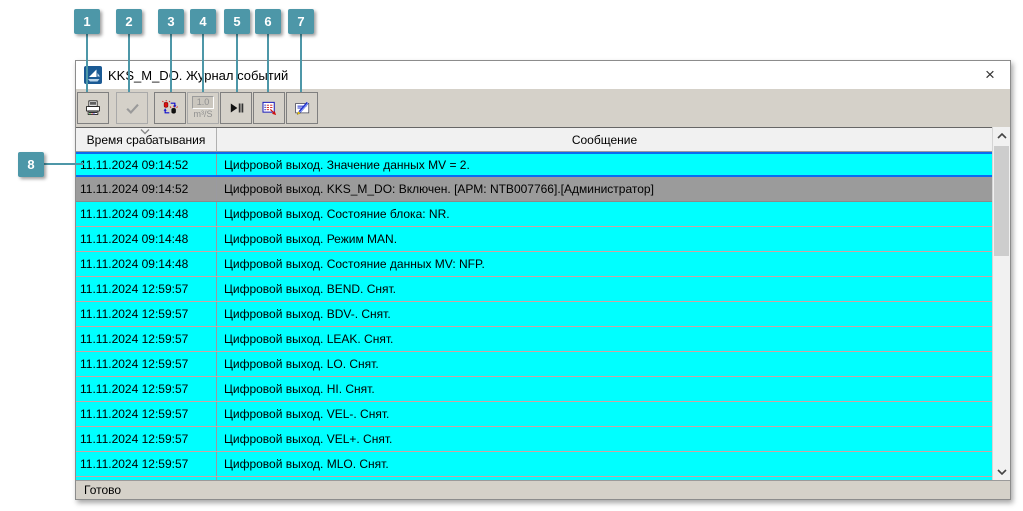 Image resolution: width=1023 pixels, height=511 pixels. I want to click on column-header-message: Сообщение, so click(604, 139).